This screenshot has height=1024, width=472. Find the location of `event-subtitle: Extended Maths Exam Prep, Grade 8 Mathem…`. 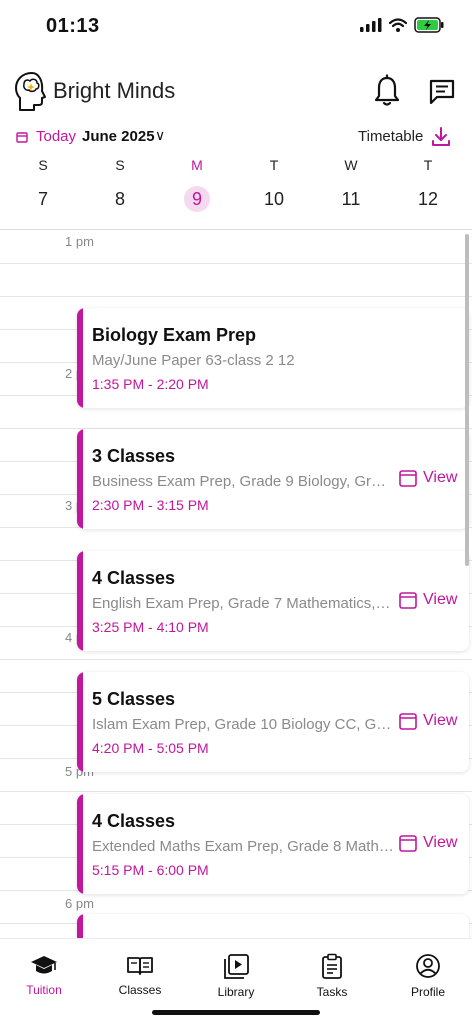

event-subtitle: Extended Maths Exam Prep, Grade 8 Mathem… is located at coordinates (243, 846).